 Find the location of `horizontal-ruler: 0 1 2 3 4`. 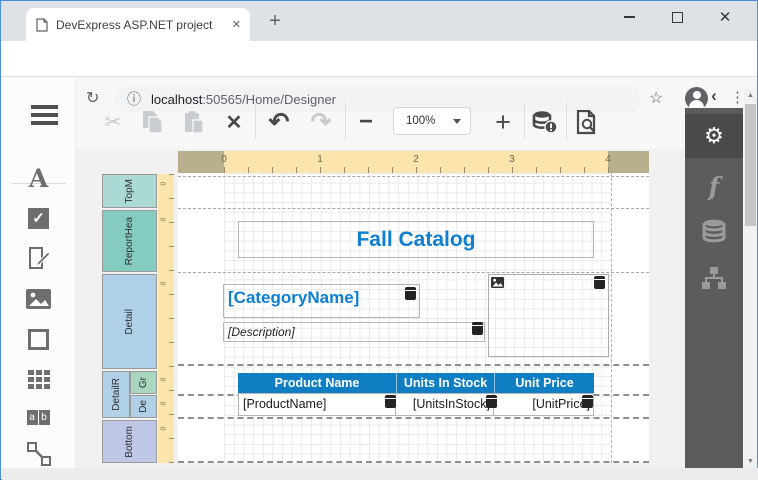

horizontal-ruler: 0 1 2 3 4 is located at coordinates (413, 162).